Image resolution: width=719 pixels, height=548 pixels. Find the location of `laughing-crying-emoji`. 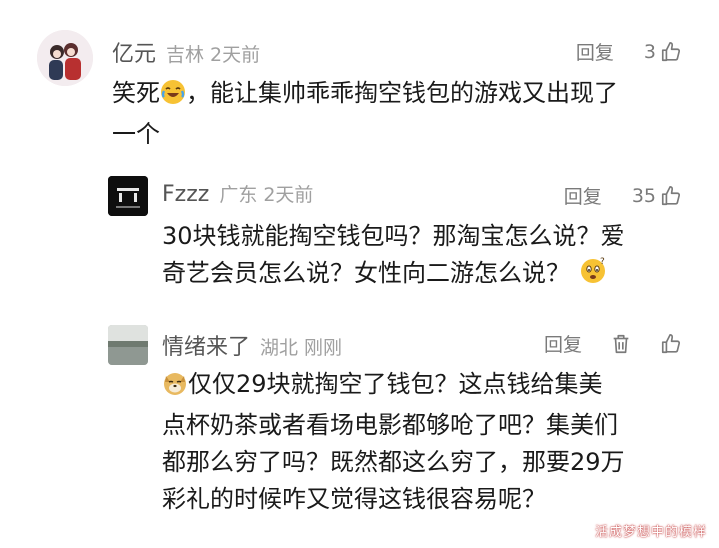

laughing-crying-emoji is located at coordinates (173, 97).